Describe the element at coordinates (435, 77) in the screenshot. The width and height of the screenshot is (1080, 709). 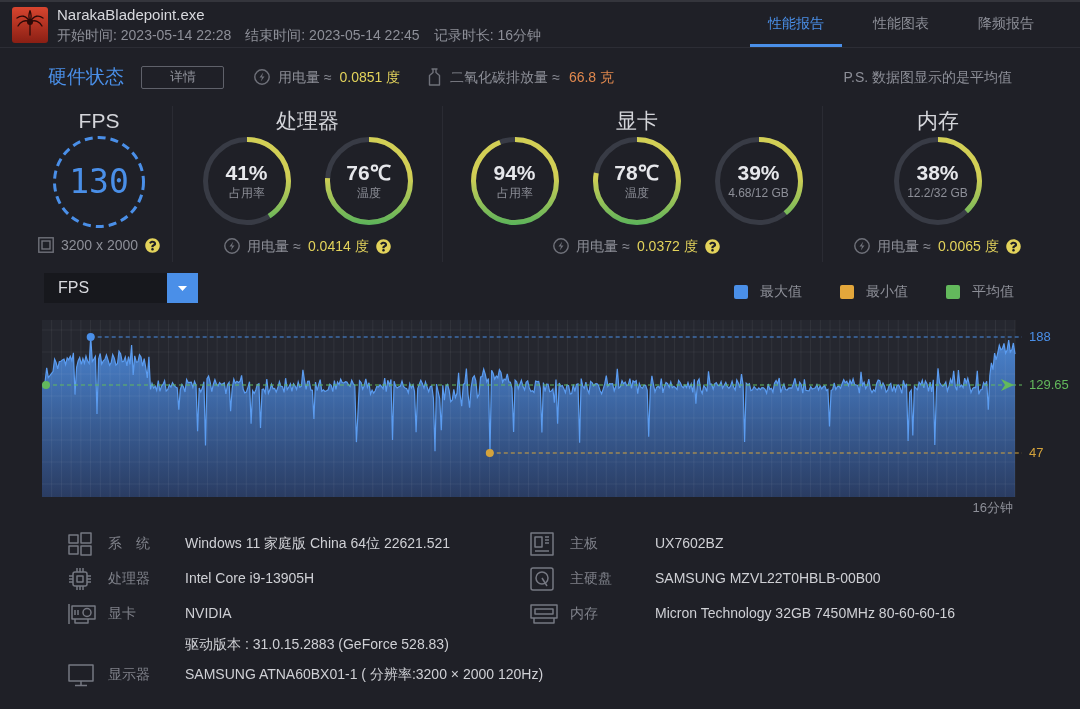
I see `bottle-icon` at that location.